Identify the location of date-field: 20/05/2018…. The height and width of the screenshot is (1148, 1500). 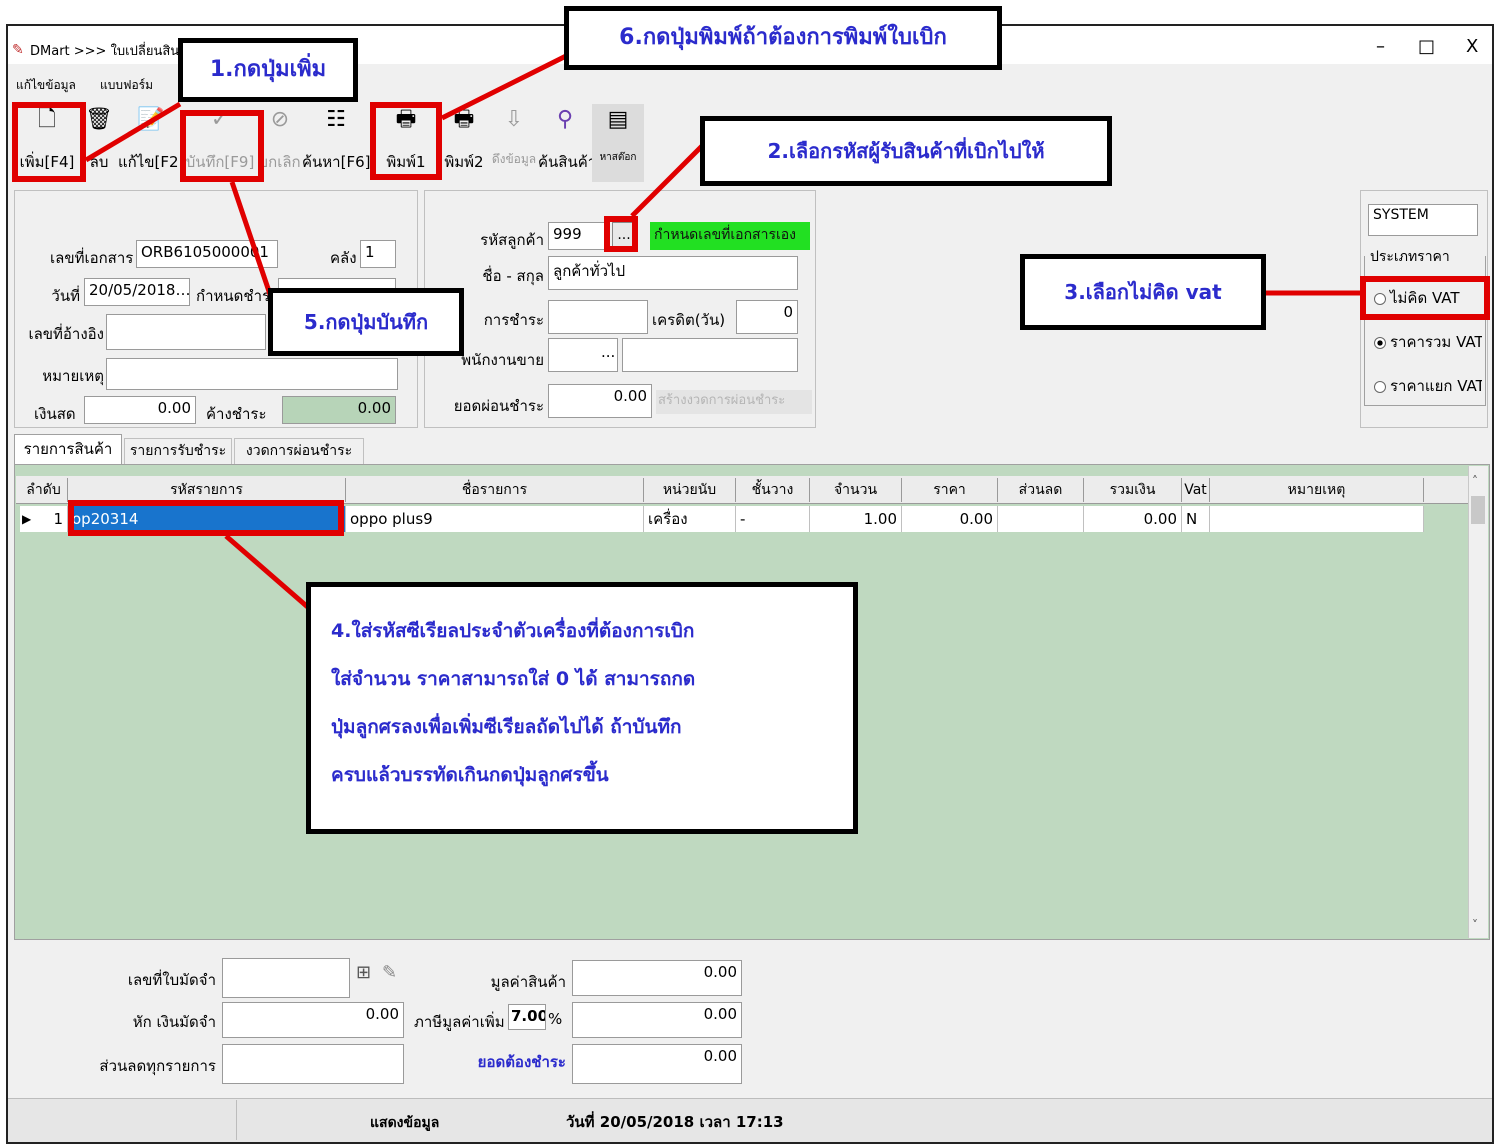
(137, 292).